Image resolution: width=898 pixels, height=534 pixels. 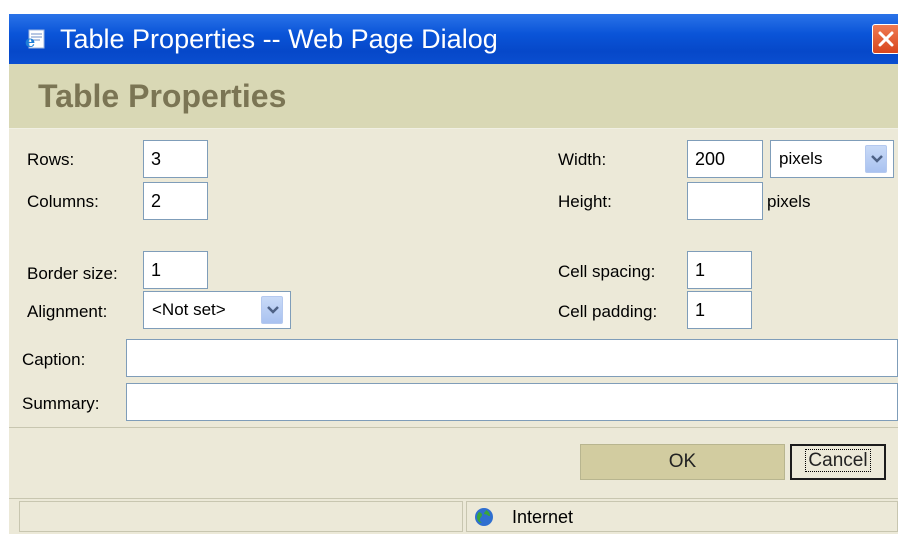 I want to click on summary-input, so click(x=512, y=402).